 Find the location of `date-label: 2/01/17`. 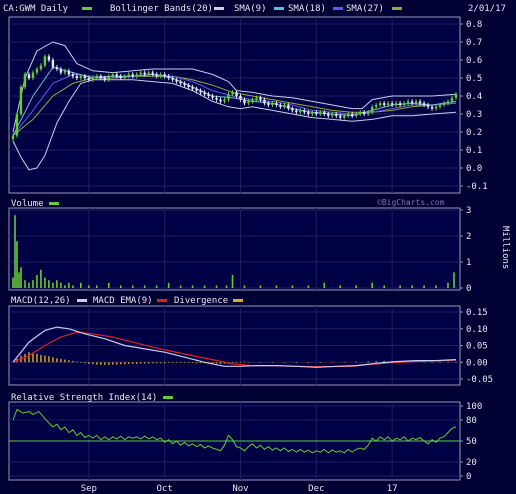

date-label: 2/01/17 is located at coordinates (487, 9).